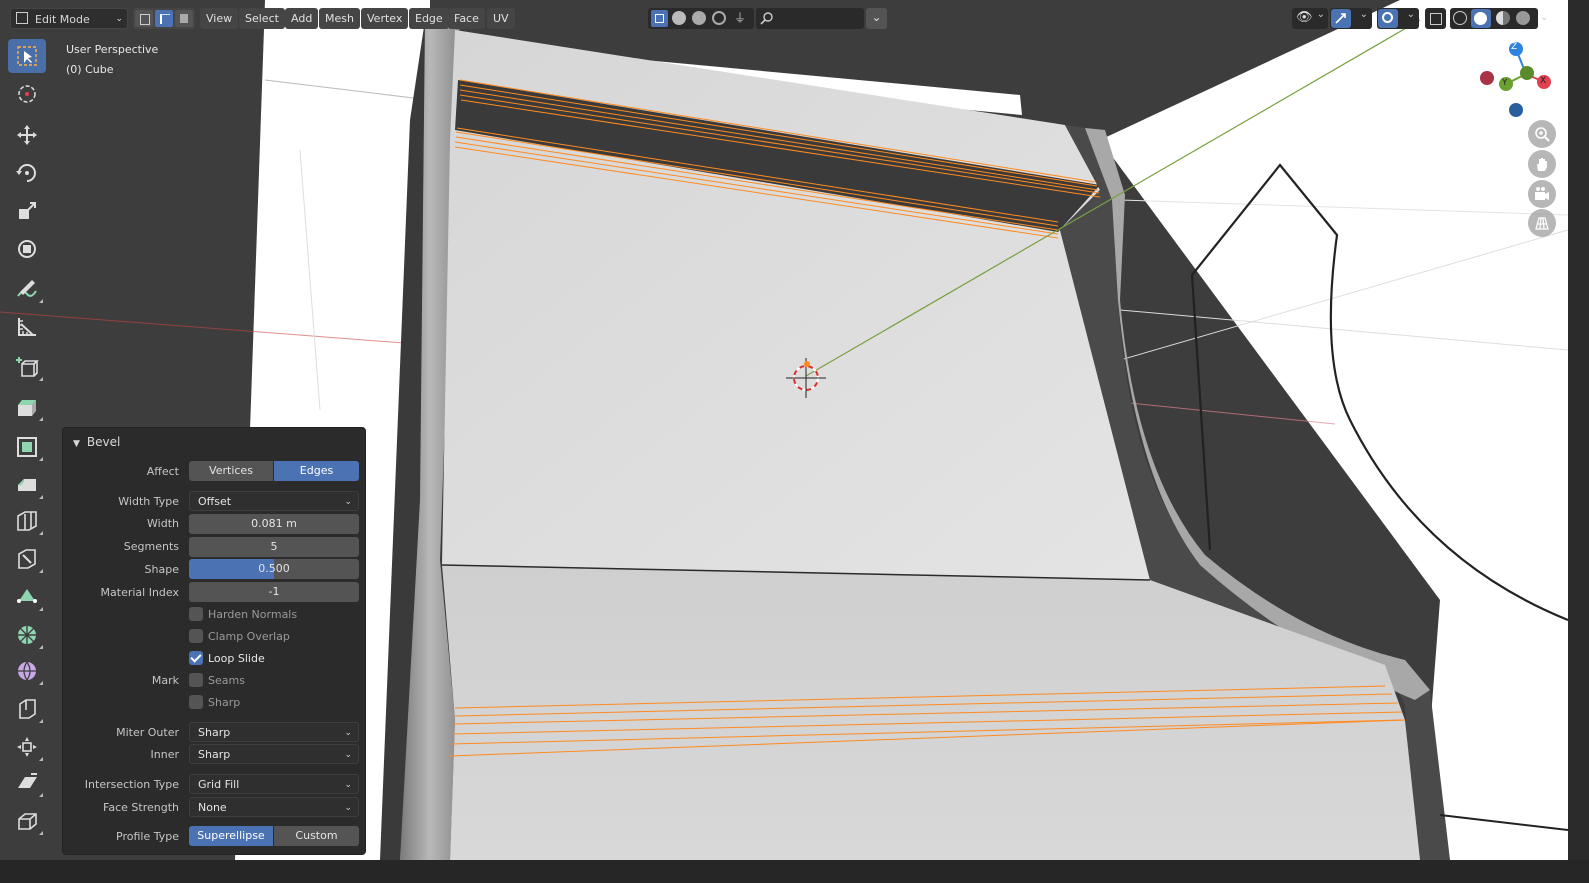 The height and width of the screenshot is (883, 1589). I want to click on miter-inner-value: Sharp, so click(214, 754).